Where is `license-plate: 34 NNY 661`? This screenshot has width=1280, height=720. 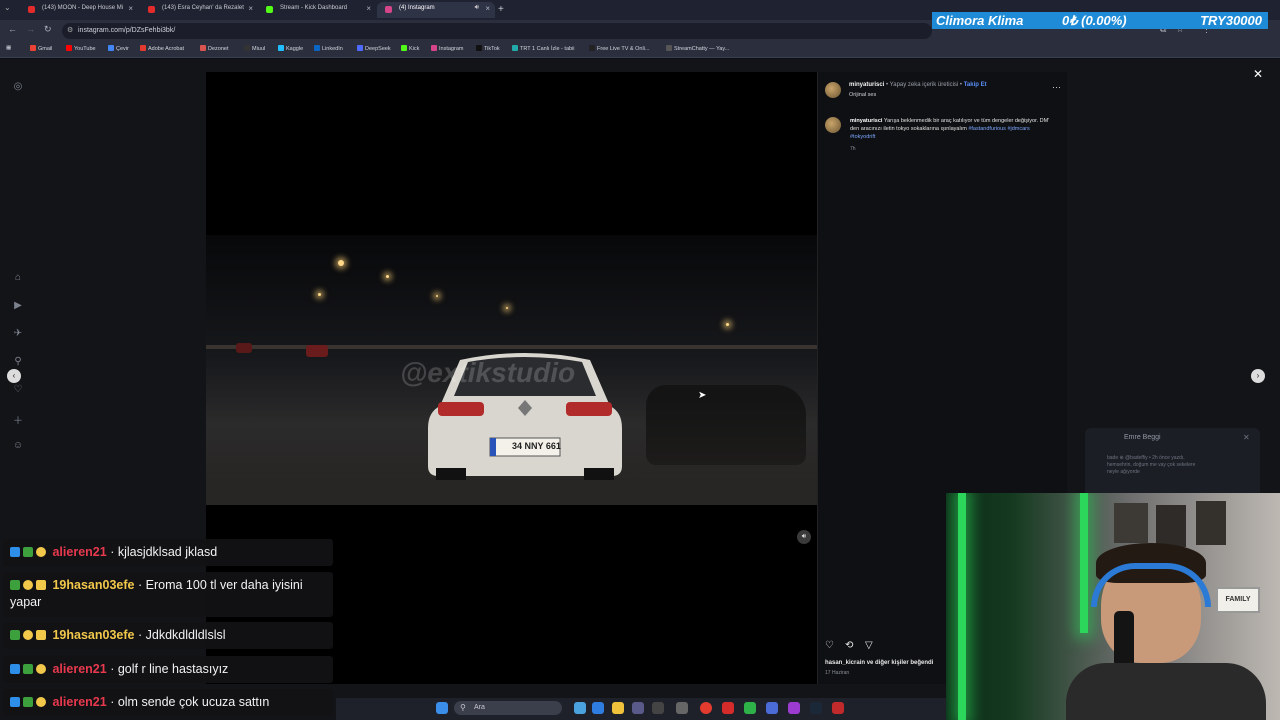
license-plate: 34 NNY 661 is located at coordinates (536, 446).